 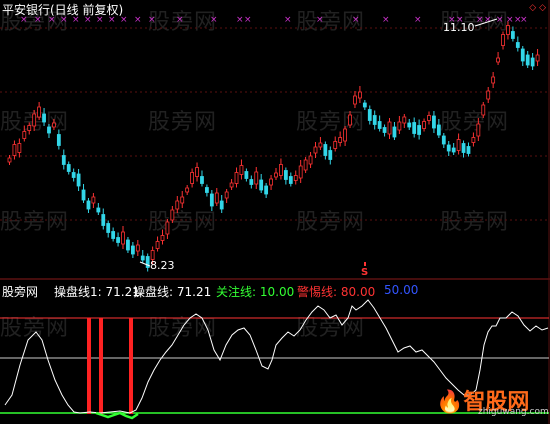 What do you see at coordinates (110, 366) in the screenshot?
I see `signal-bars` at bounding box center [110, 366].